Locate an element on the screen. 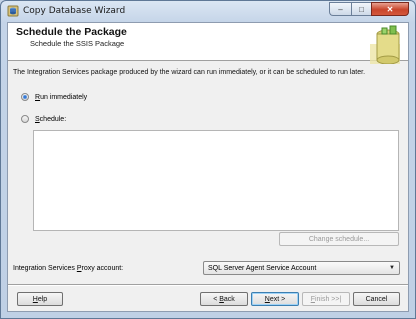 The image size is (416, 319). page-subtitle: Schedule the SSIS Package is located at coordinates (77, 43).